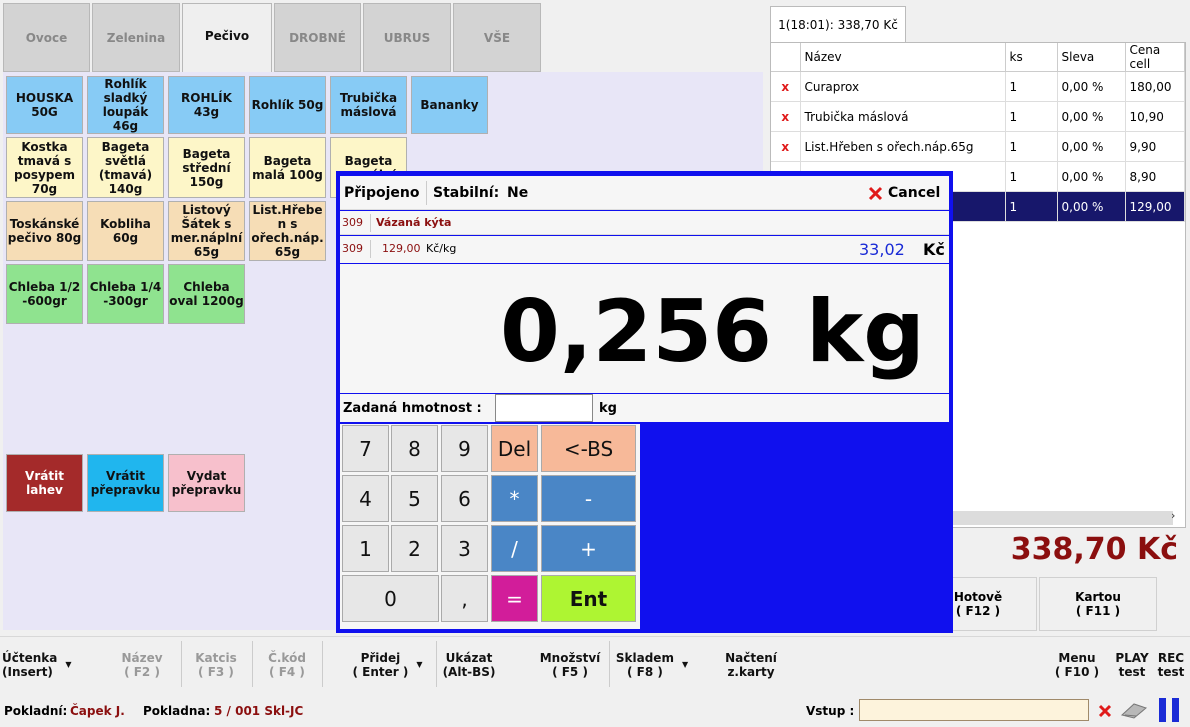 This screenshot has width=1190, height=727. Describe the element at coordinates (644, 408) in the screenshot. I see `entered-weight-row: Zadaná hmotnost : kg` at that location.